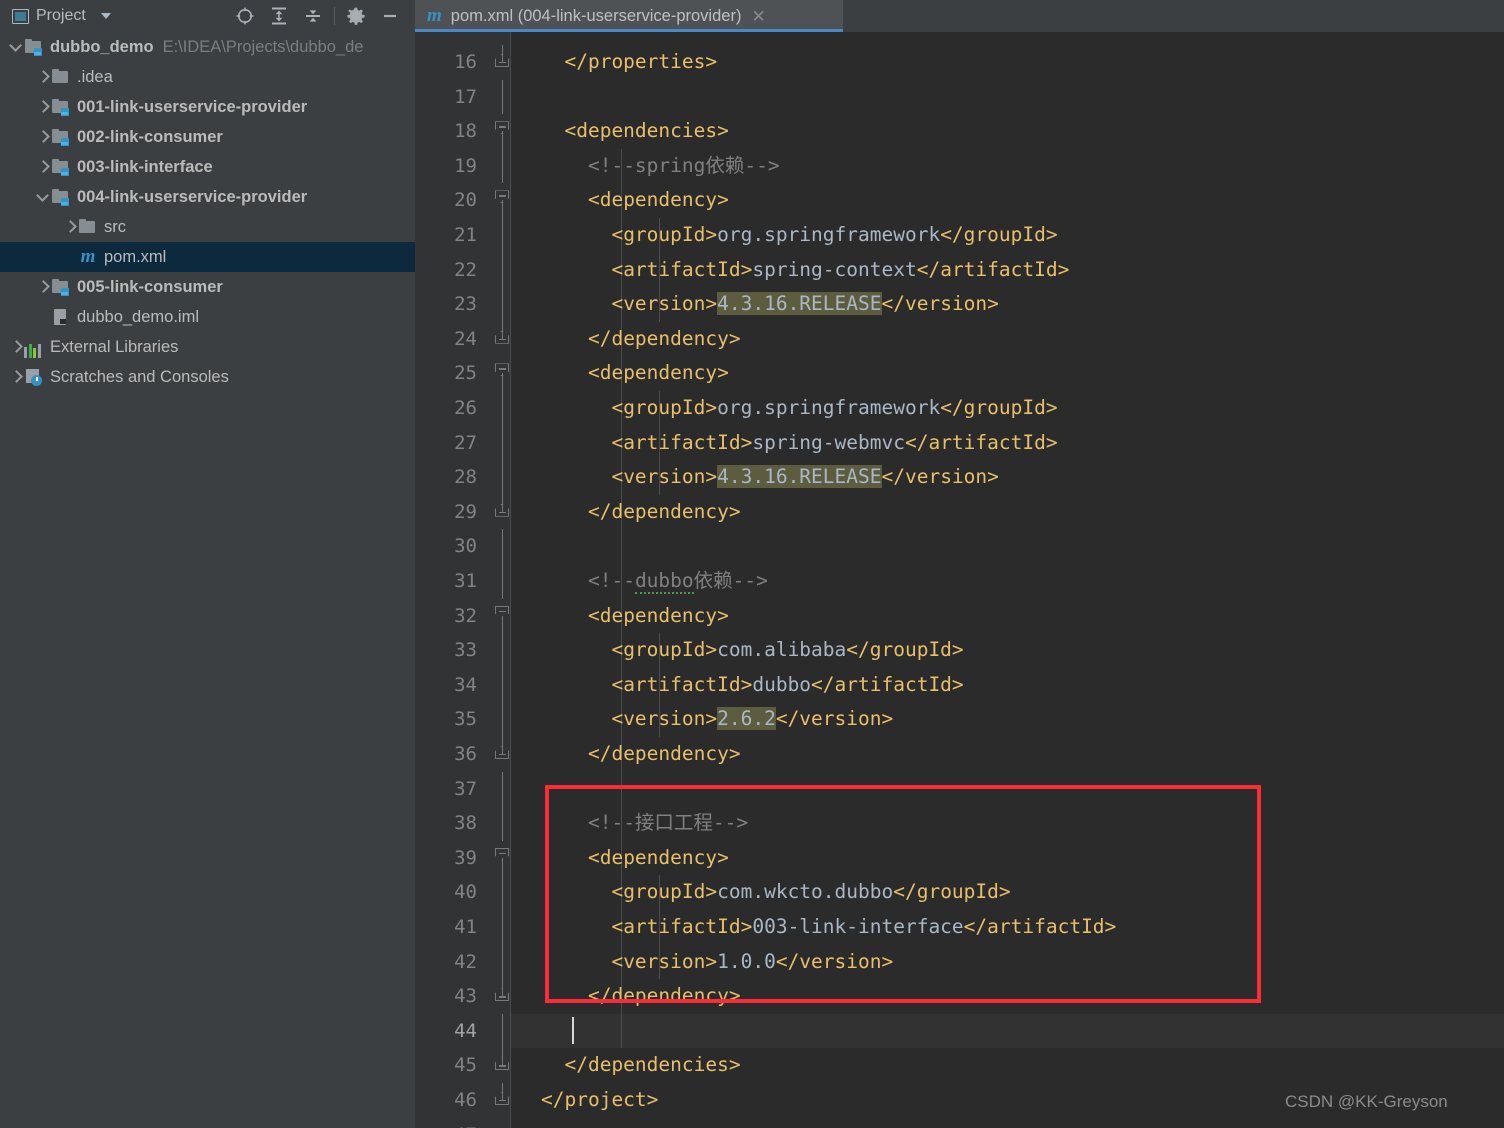  What do you see at coordinates (959, 166) in the screenshot?
I see `code-line: 19 <!--spring依赖-->` at bounding box center [959, 166].